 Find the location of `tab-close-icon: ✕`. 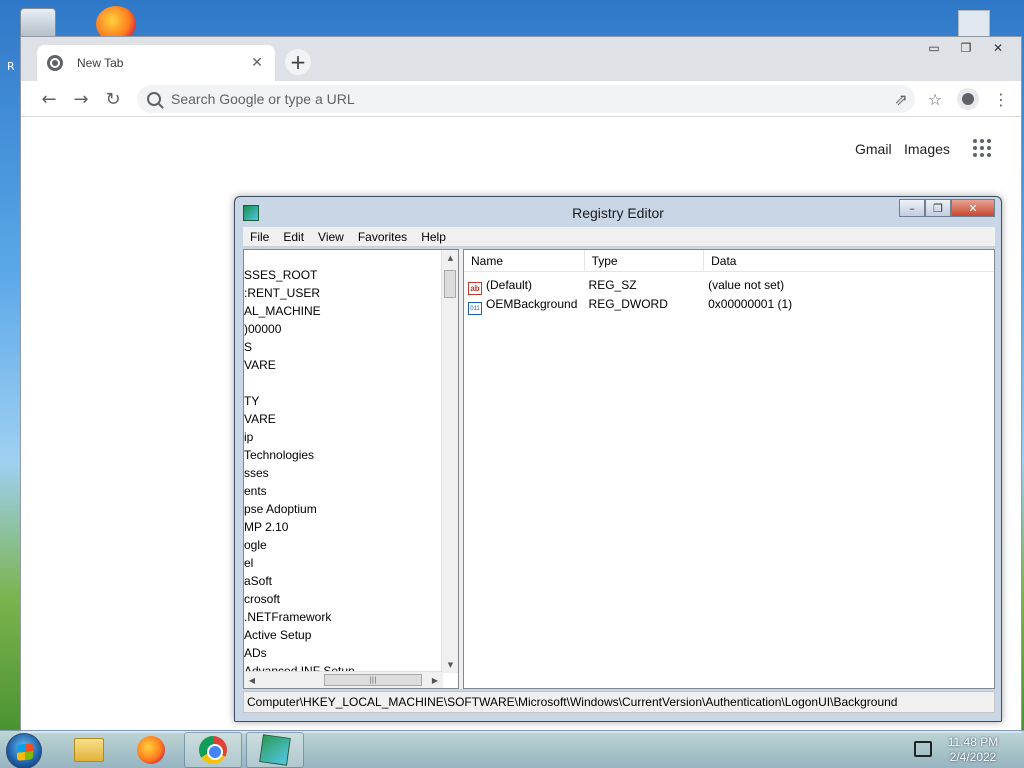

tab-close-icon: ✕ is located at coordinates (257, 63).